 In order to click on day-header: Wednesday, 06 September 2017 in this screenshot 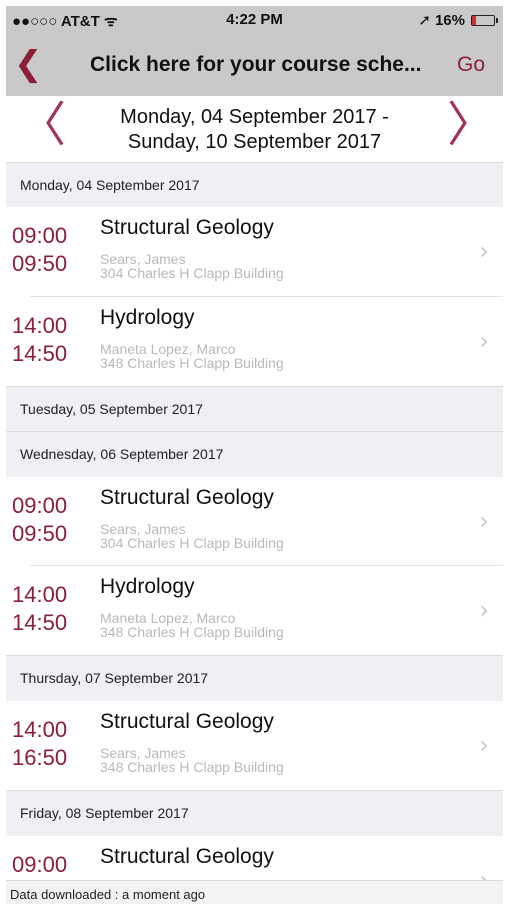, I will do `click(254, 454)`.